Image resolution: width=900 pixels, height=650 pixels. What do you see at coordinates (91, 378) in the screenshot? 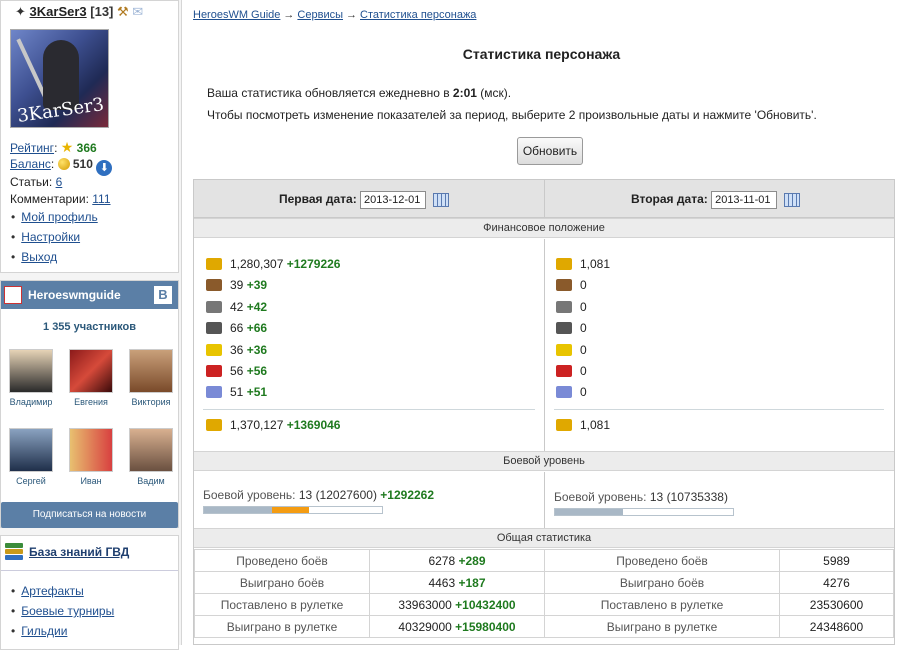
I see `vk-member: Евгения` at bounding box center [91, 378].